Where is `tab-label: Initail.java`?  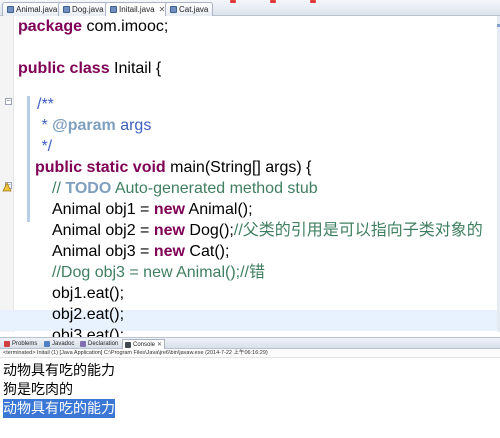
tab-label: Initail.java is located at coordinates (137, 9).